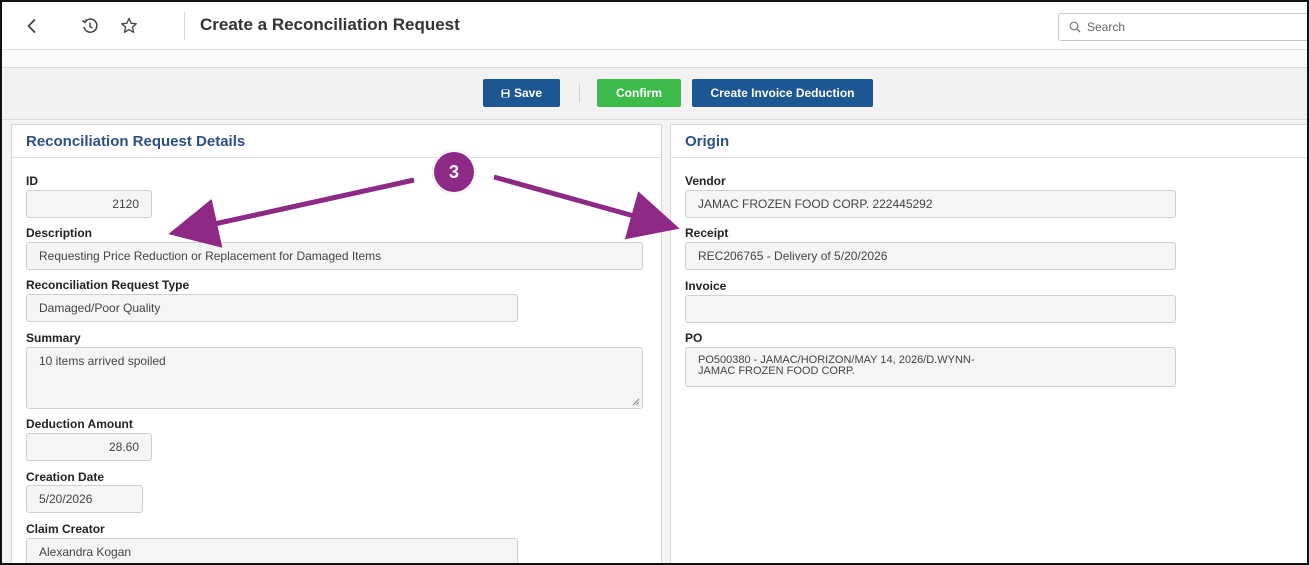  Describe the element at coordinates (528, 93) in the screenshot. I see `save-label: Save` at that location.